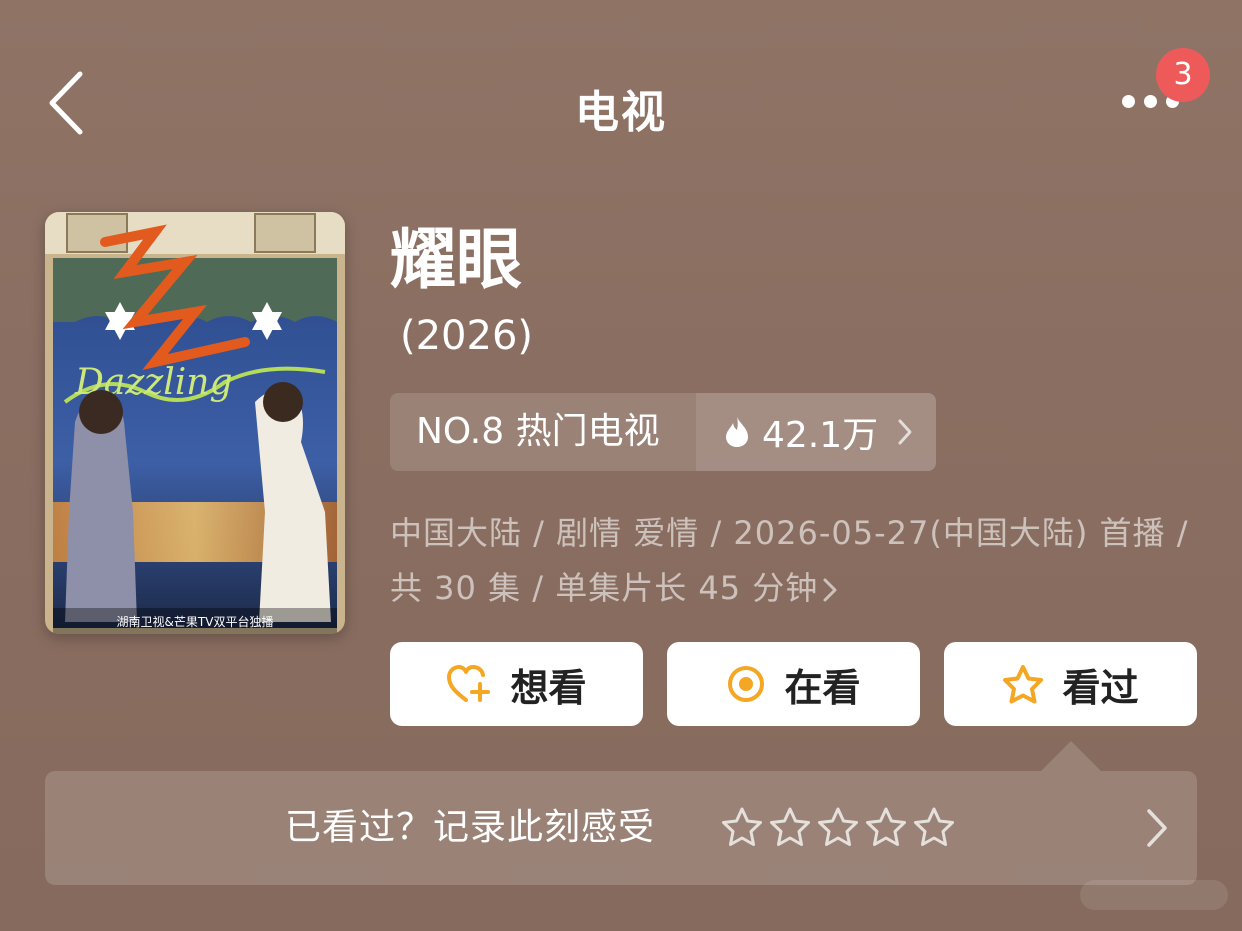 Image resolution: width=1242 pixels, height=931 pixels. What do you see at coordinates (737, 432) in the screenshot?
I see `flame-icon` at bounding box center [737, 432].